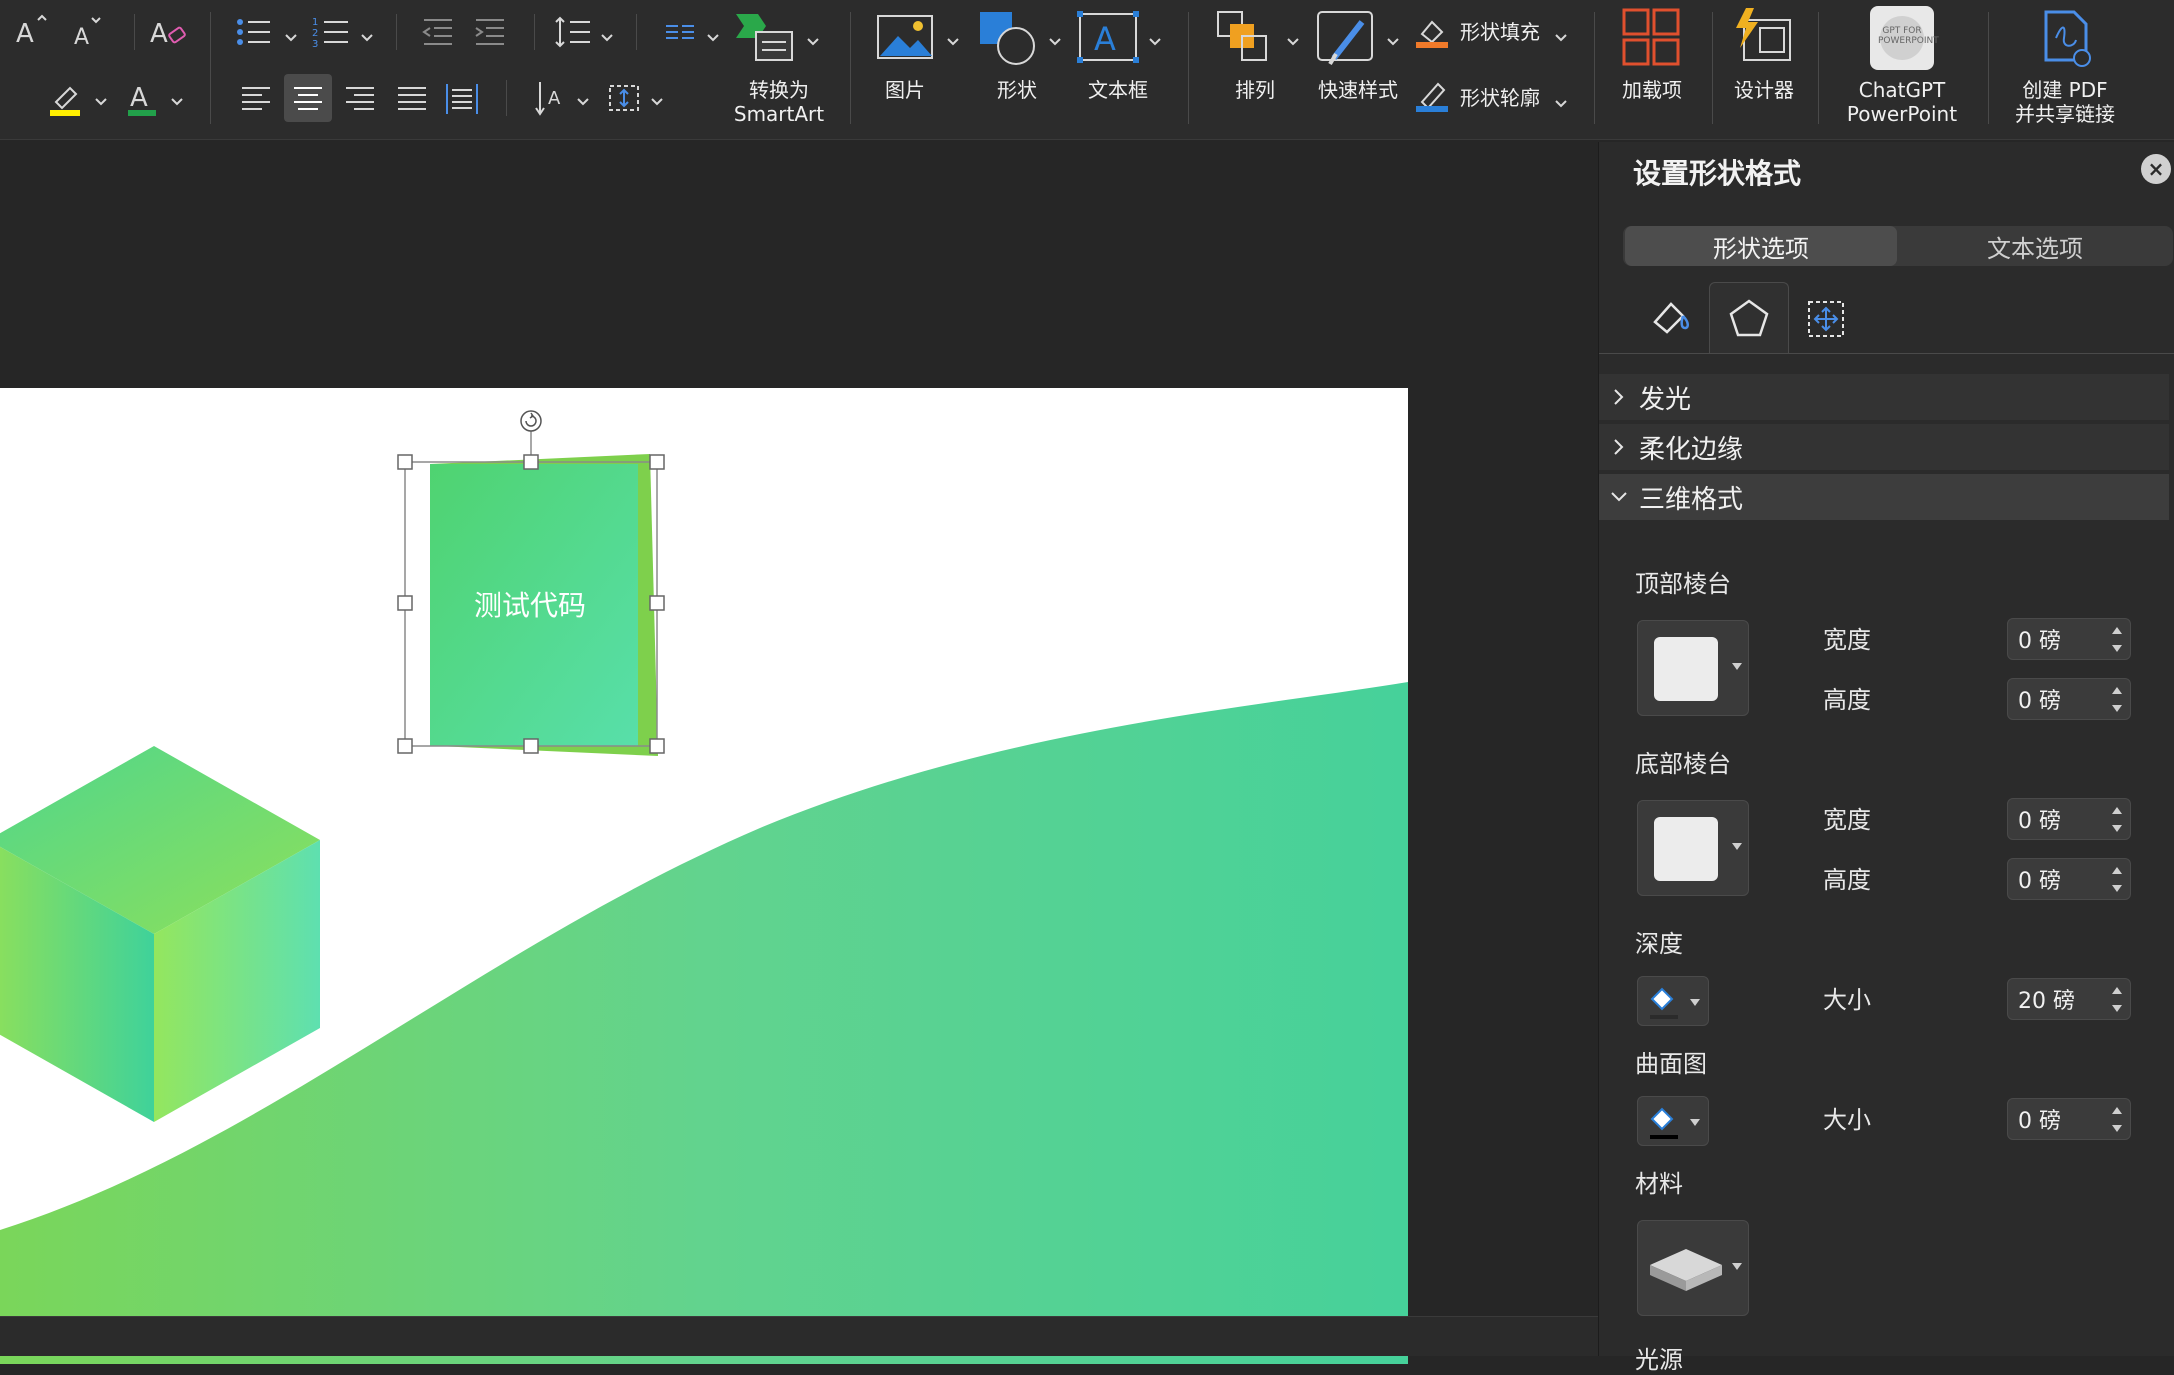  Describe the element at coordinates (1763, 37) in the screenshot. I see `designer-icon` at that location.